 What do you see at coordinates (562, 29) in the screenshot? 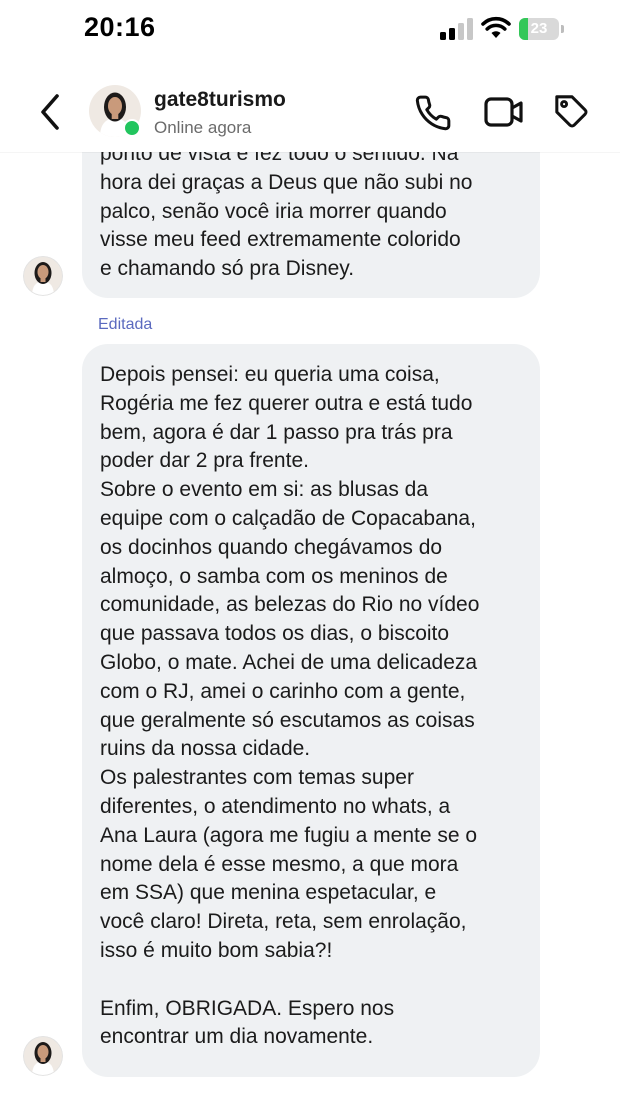
I see `battery-cap` at bounding box center [562, 29].